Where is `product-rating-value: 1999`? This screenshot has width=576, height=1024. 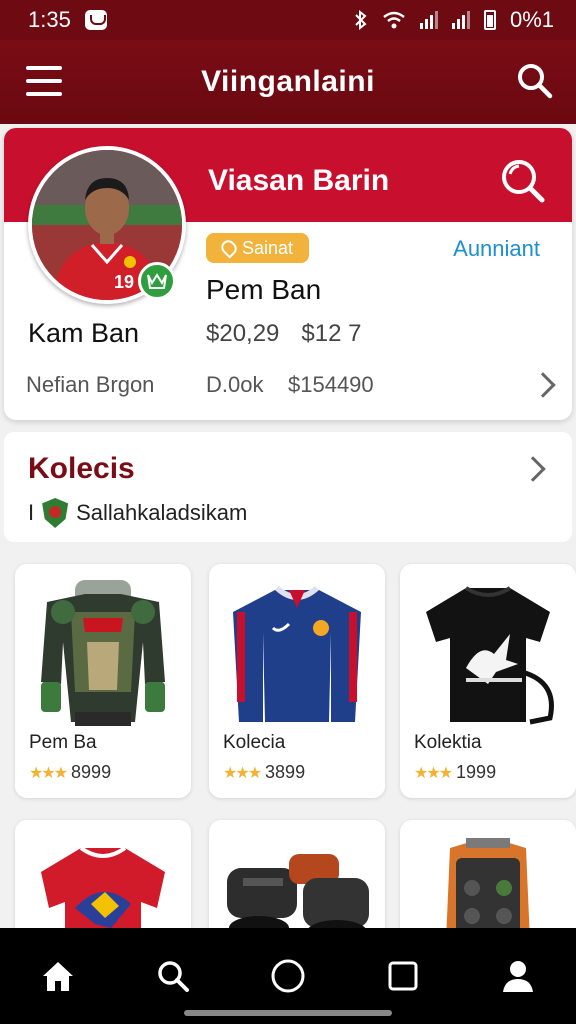
product-rating-value: 1999 is located at coordinates (476, 772).